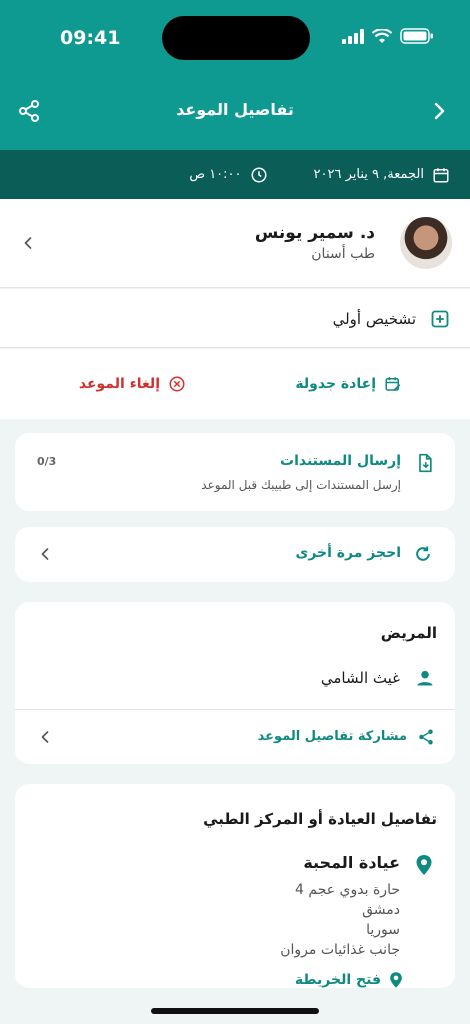 The image size is (470, 1024). I want to click on open-map-label: فتح الخريطة, so click(337, 980).